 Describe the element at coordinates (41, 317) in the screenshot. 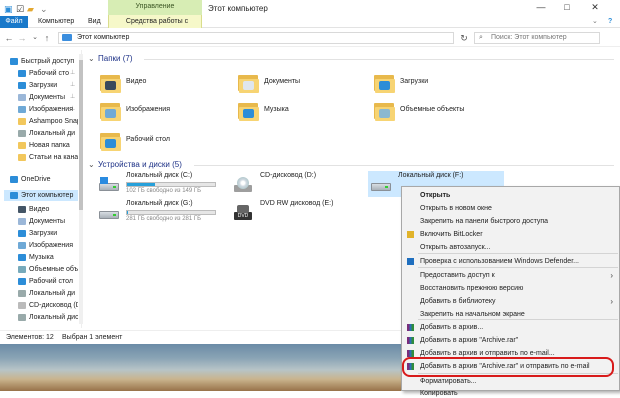

I see `sidebar-item: Локальный дис` at that location.